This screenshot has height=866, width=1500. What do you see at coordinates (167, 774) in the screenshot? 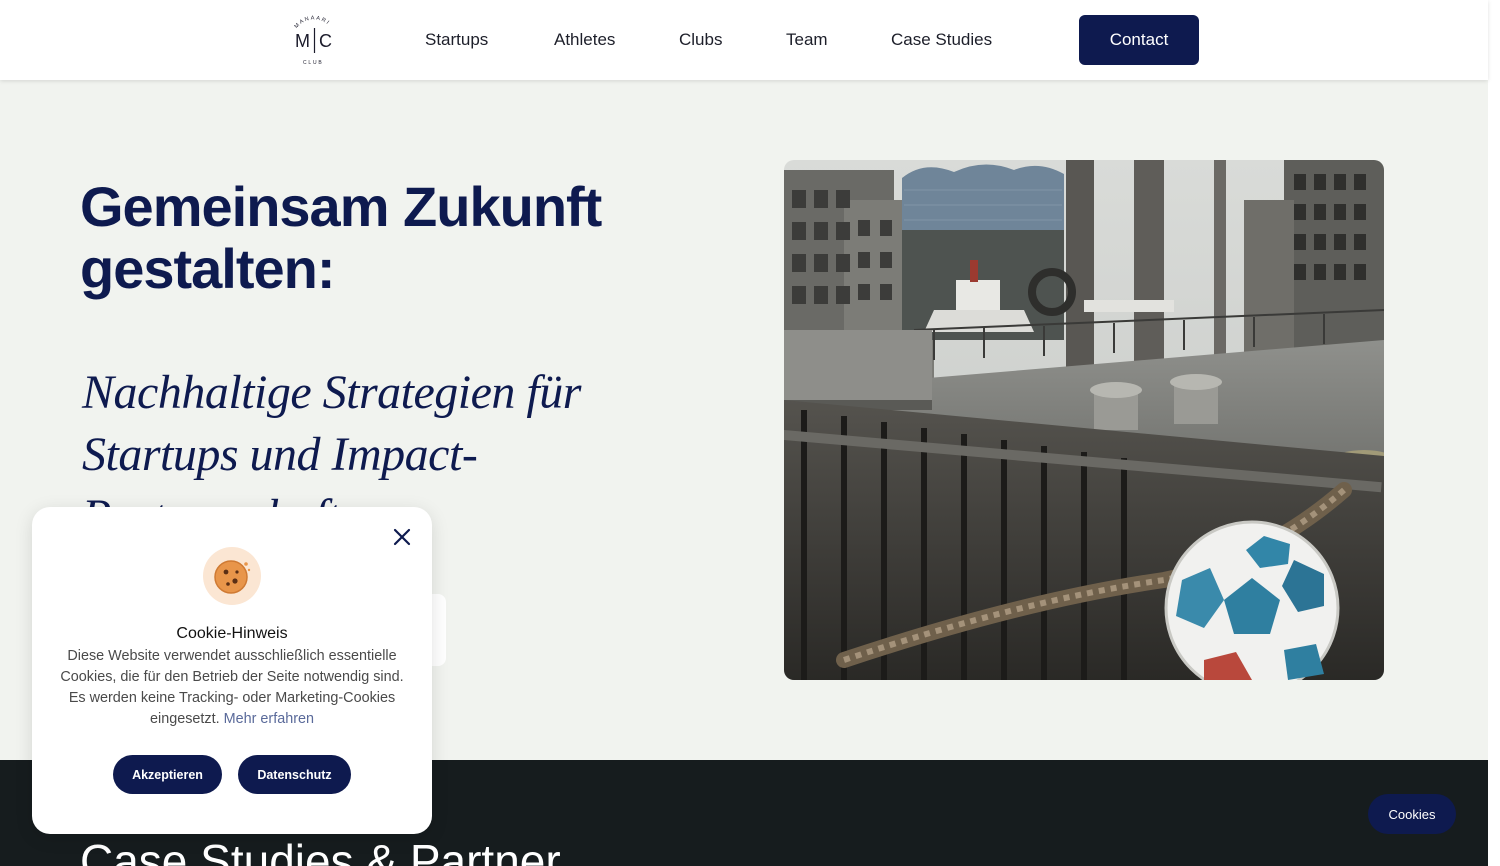
I see `accept-cookies-button: Akzeptieren` at bounding box center [167, 774].